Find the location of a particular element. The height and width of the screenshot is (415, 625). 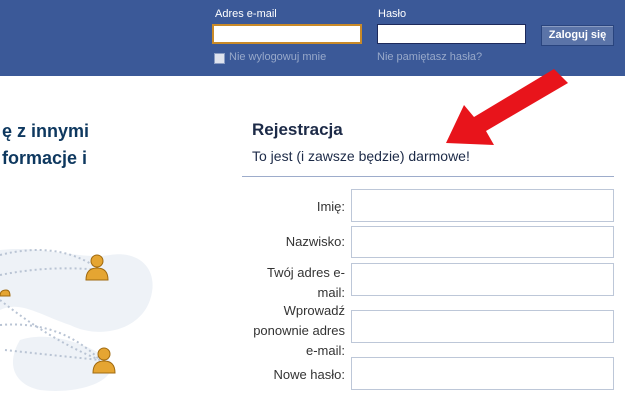

first-name-field is located at coordinates (482, 205).